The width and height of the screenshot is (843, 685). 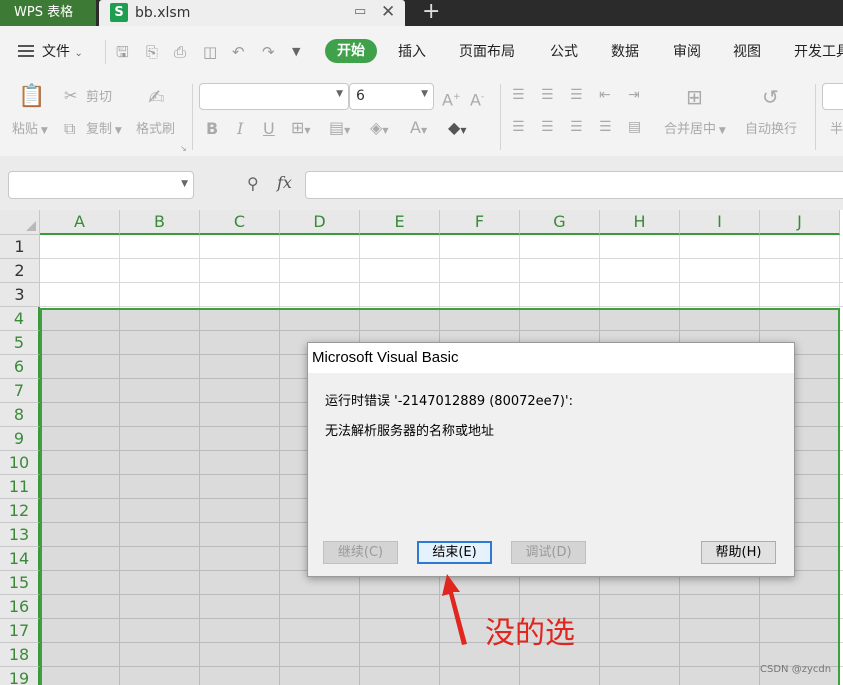 I want to click on row-header-19: 19, so click(x=20, y=676).